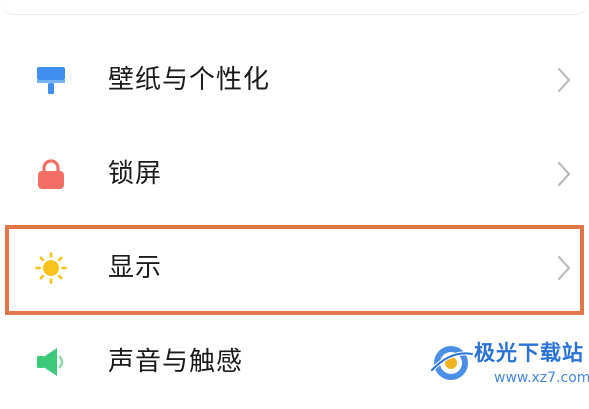 The image size is (589, 409). I want to click on watermark-logo-icon, so click(451, 363).